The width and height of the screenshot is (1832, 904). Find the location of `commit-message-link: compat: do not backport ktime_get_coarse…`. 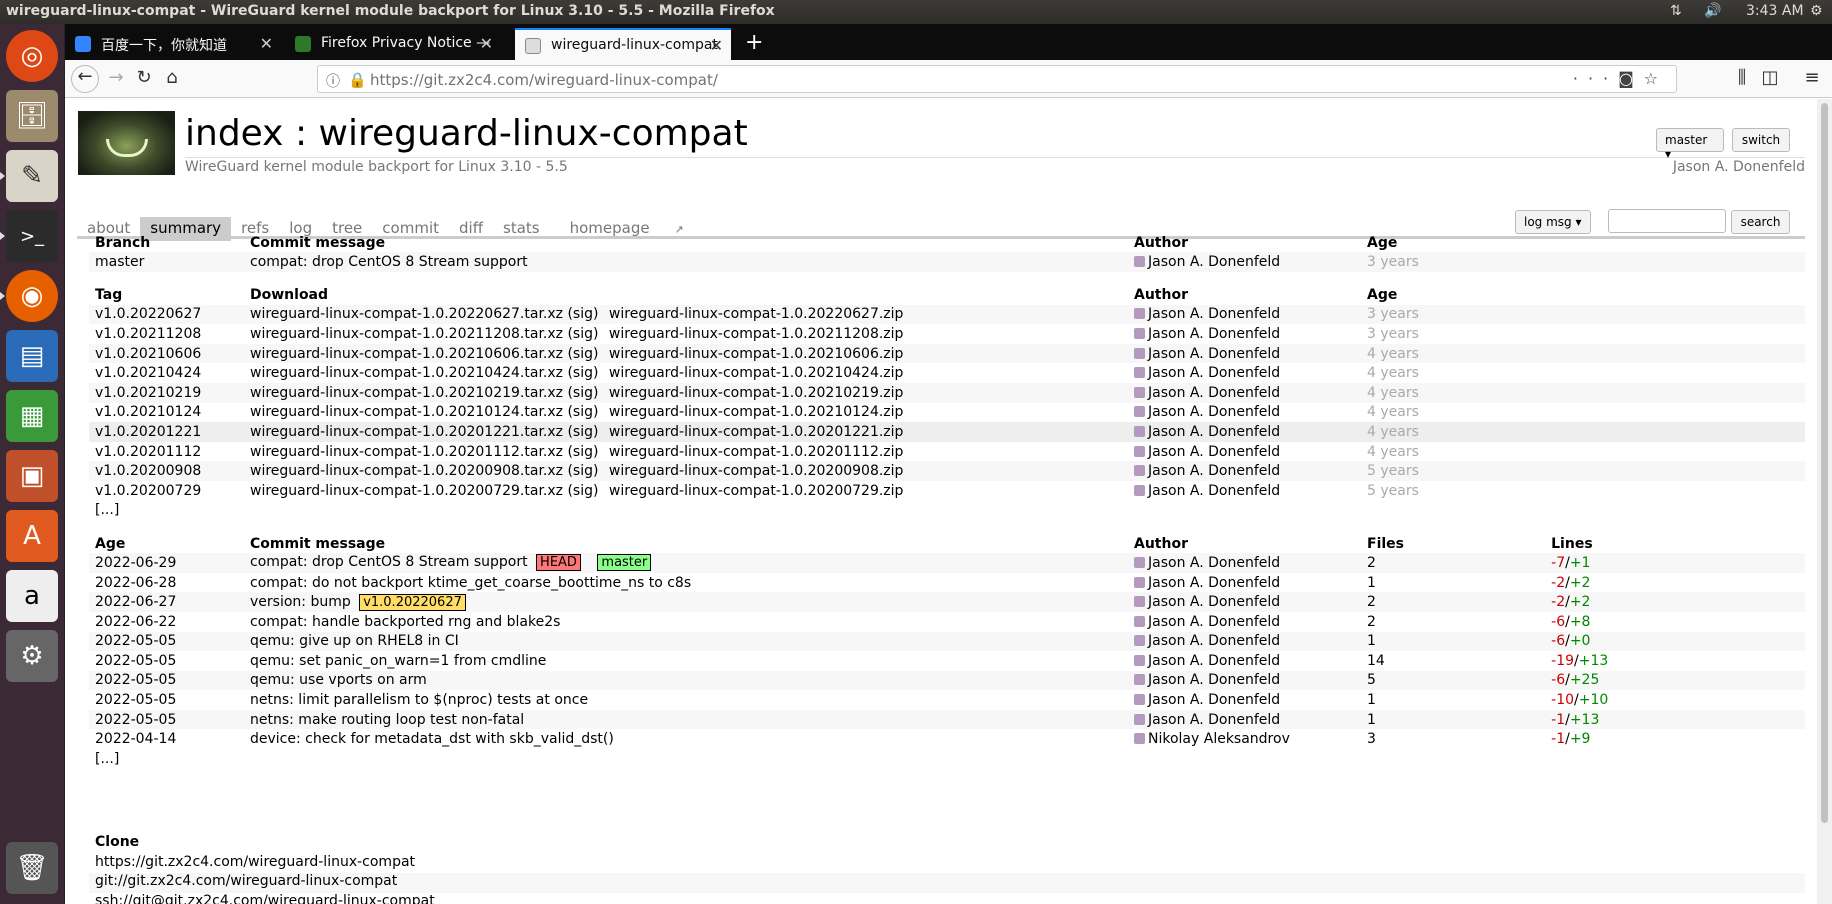

commit-message-link: compat: do not backport ktime_get_coarse… is located at coordinates (470, 583).